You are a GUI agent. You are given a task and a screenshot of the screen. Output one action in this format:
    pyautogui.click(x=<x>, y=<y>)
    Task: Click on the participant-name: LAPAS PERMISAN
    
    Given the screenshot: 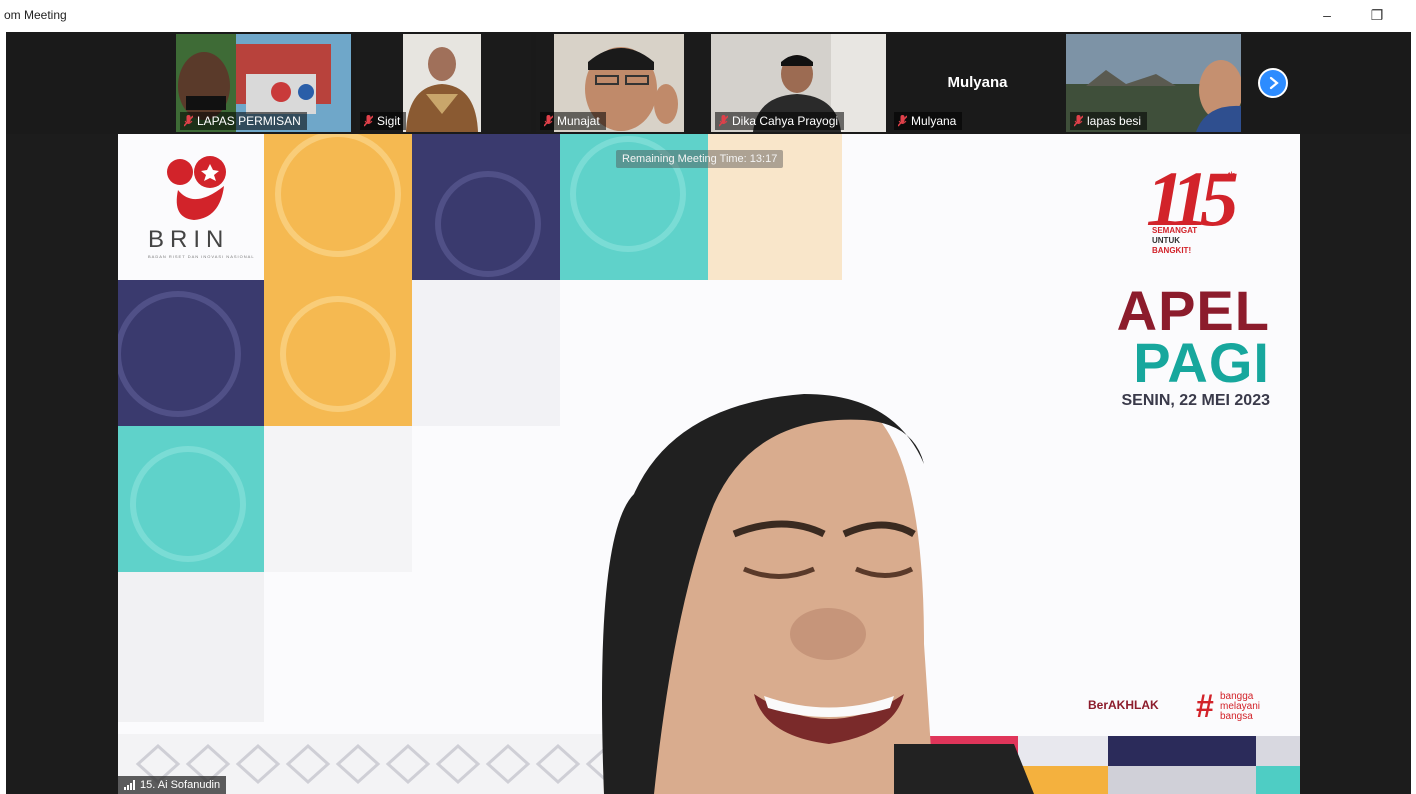 What is the action you would take?
    pyautogui.click(x=249, y=121)
    